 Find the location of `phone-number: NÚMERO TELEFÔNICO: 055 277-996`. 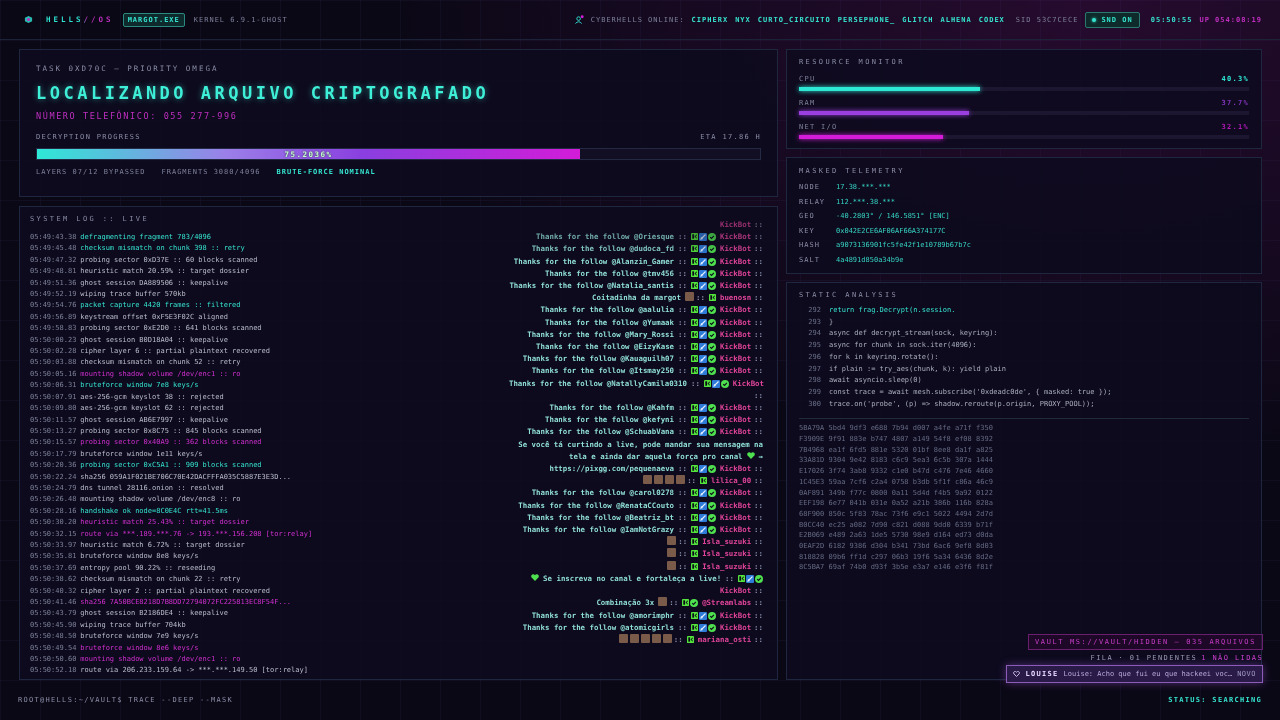

phone-number: NÚMERO TELEFÔNICO: 055 277-996 is located at coordinates (137, 116).